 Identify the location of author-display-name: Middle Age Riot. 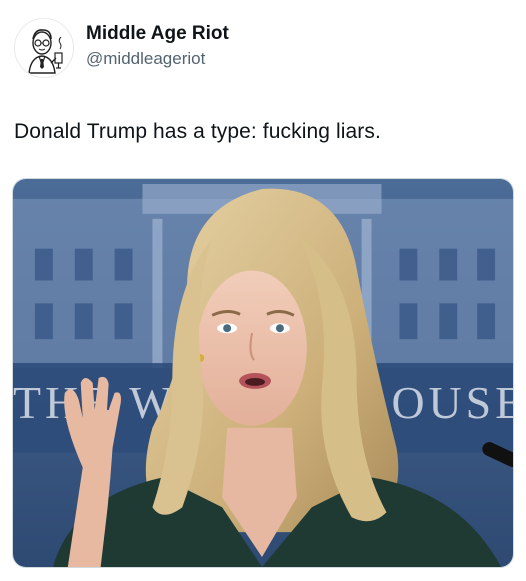
(157, 34).